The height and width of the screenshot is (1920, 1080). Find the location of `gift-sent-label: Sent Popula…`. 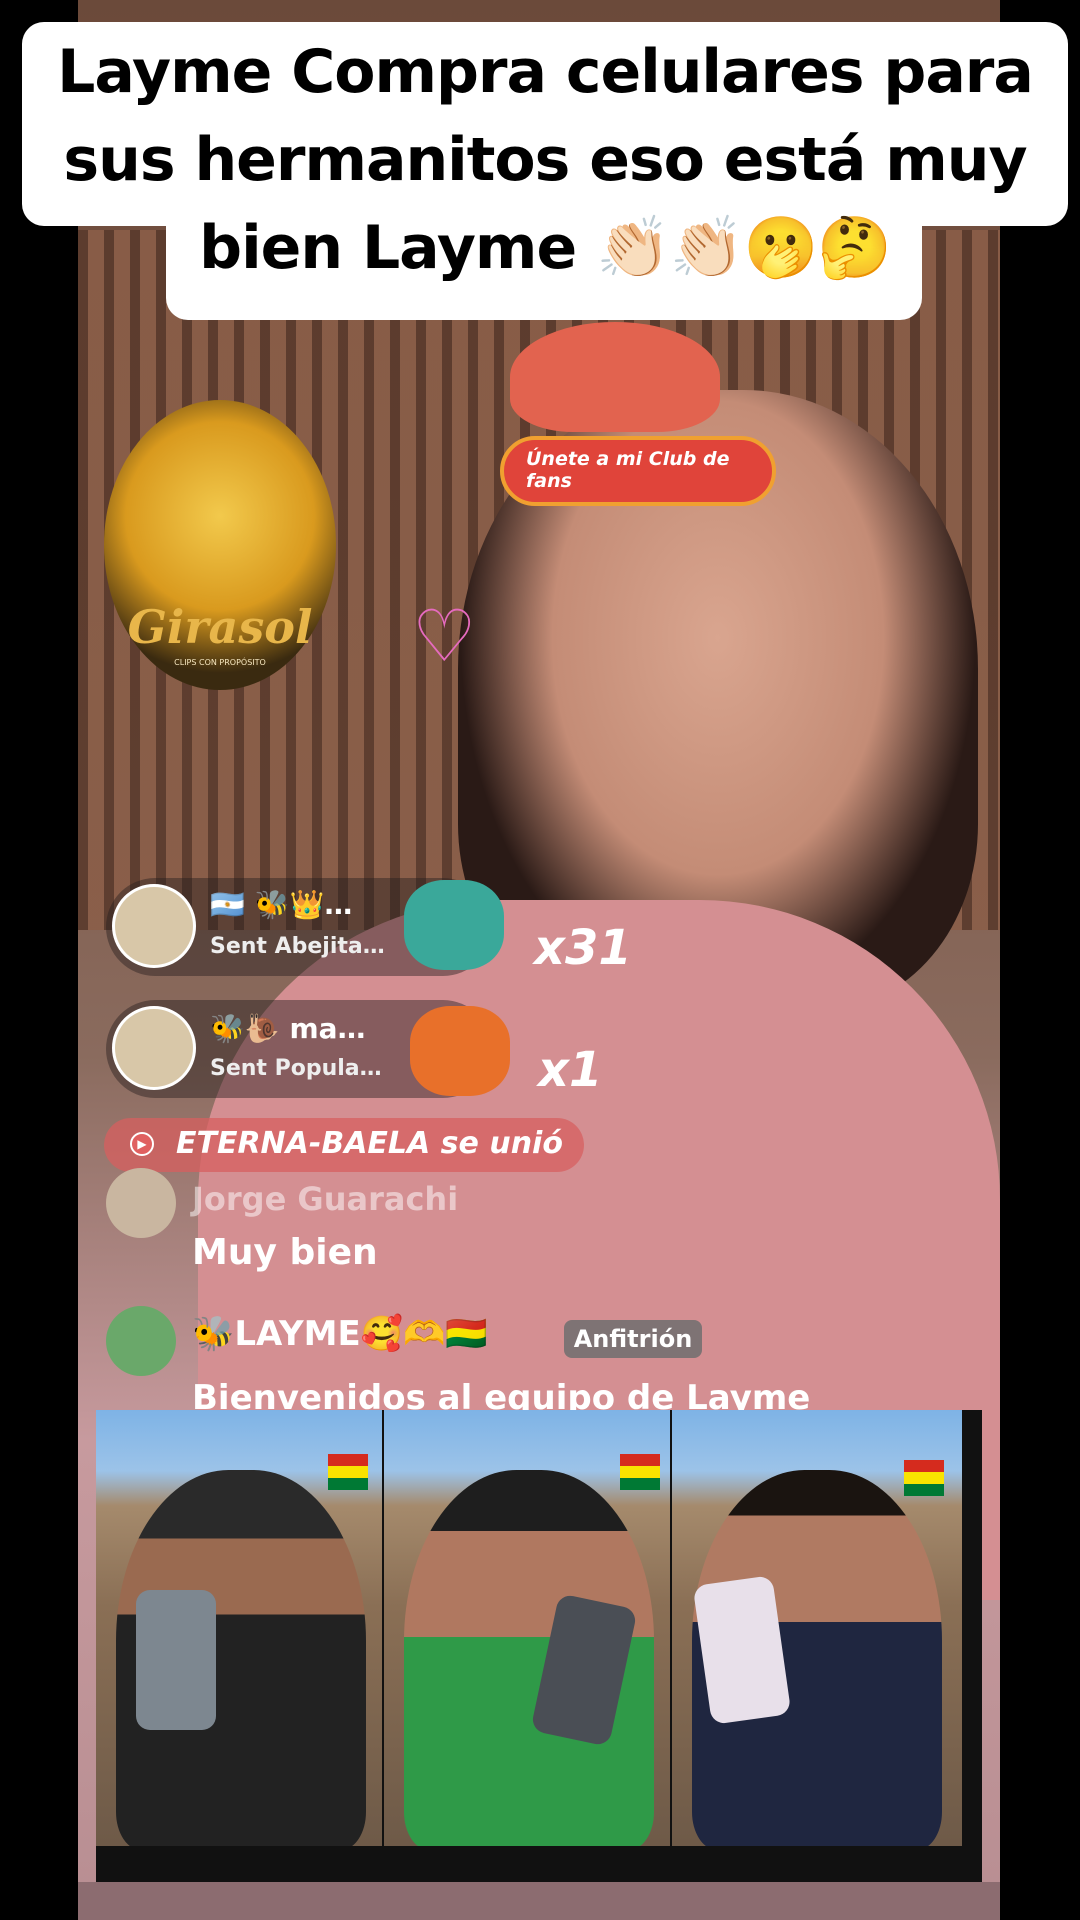

gift-sent-label: Sent Popula… is located at coordinates (296, 1068).